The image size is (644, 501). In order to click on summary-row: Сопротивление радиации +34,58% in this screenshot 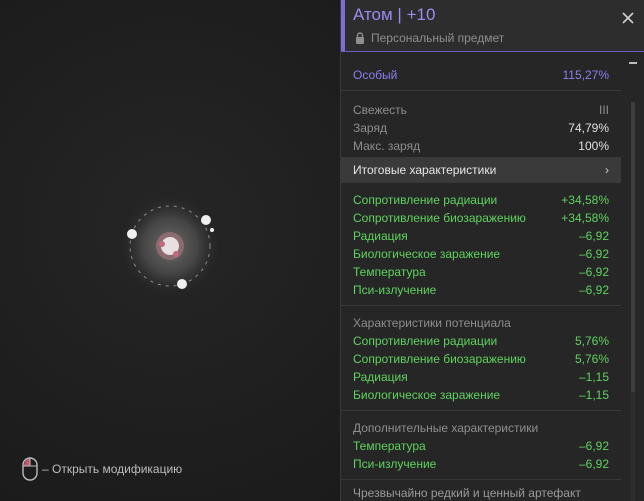, I will do `click(481, 200)`.